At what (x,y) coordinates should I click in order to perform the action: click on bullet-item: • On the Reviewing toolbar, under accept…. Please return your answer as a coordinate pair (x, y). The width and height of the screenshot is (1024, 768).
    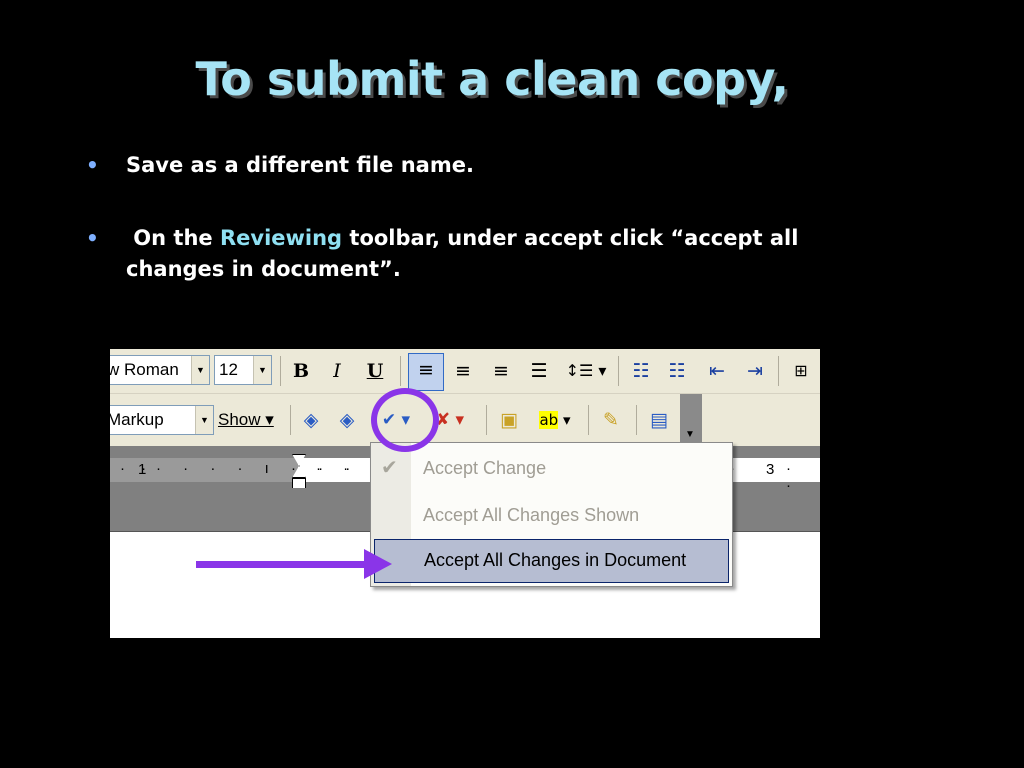
    Looking at the image, I should click on (486, 254).